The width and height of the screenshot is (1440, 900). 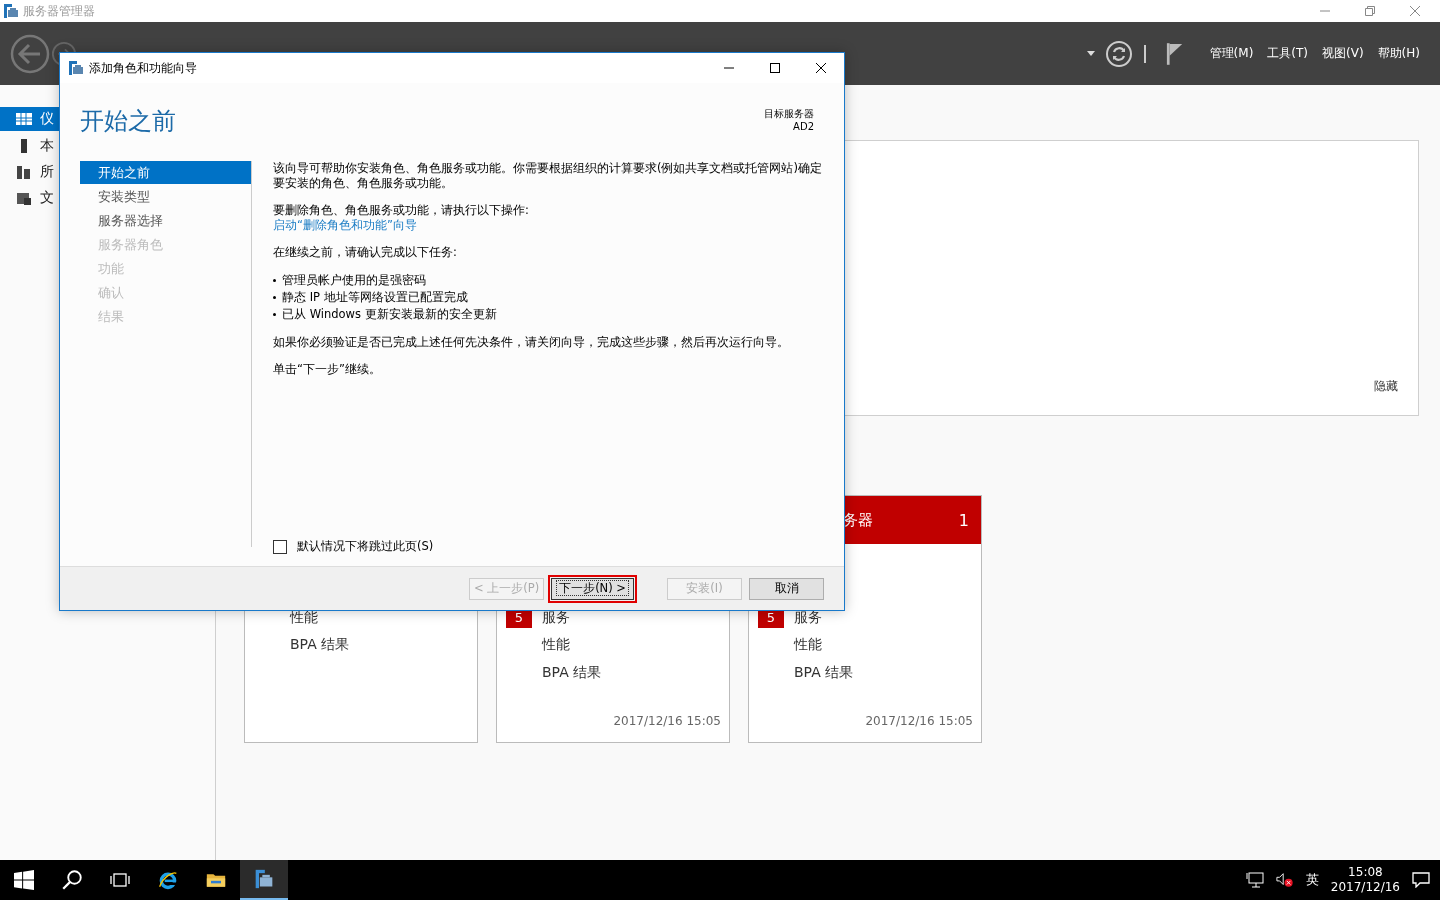 I want to click on task-item: 已从 Windows 更新安装最新的安全更新, so click(x=389, y=314).